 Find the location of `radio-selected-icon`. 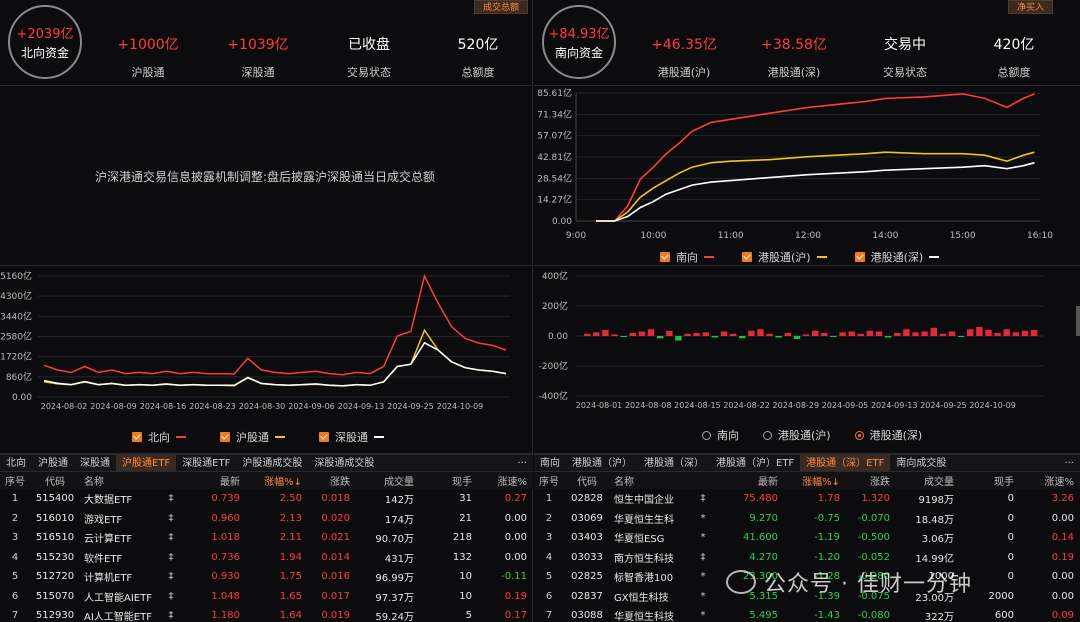

radio-selected-icon is located at coordinates (859, 435).